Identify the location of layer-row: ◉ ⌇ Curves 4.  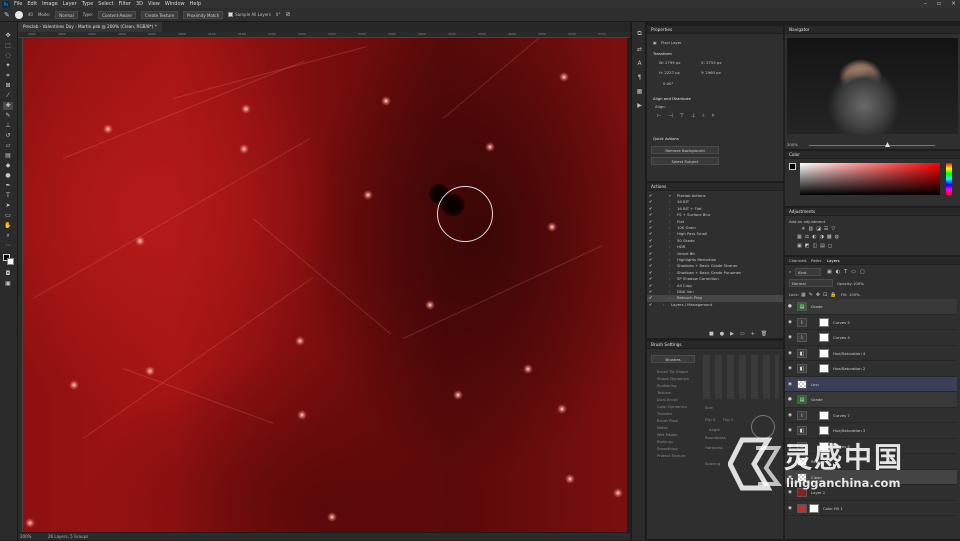
(871, 338).